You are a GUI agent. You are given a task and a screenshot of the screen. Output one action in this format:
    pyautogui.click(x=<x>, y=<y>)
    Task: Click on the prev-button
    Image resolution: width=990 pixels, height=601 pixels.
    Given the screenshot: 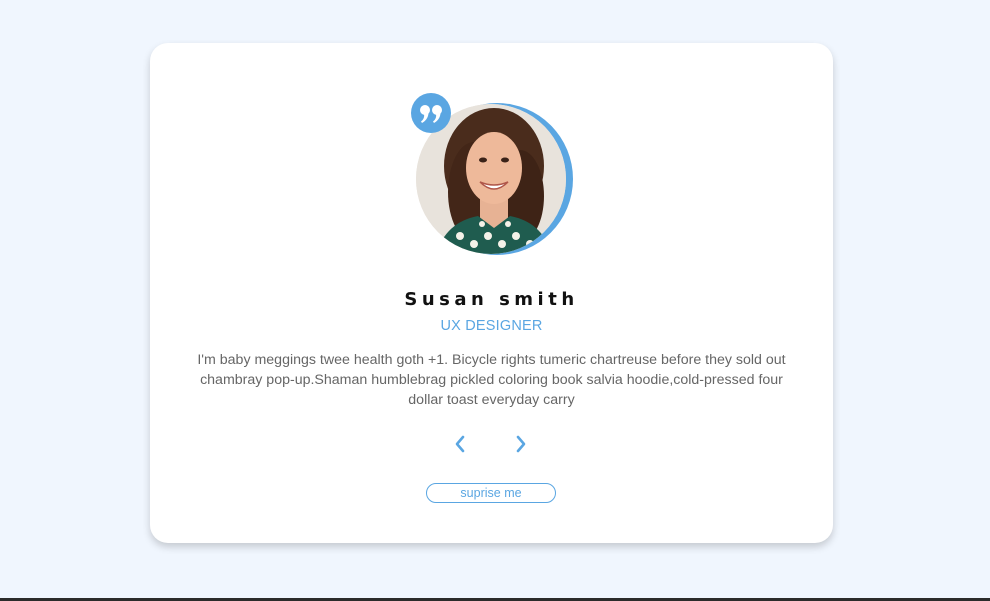 What is the action you would take?
    pyautogui.click(x=460, y=444)
    